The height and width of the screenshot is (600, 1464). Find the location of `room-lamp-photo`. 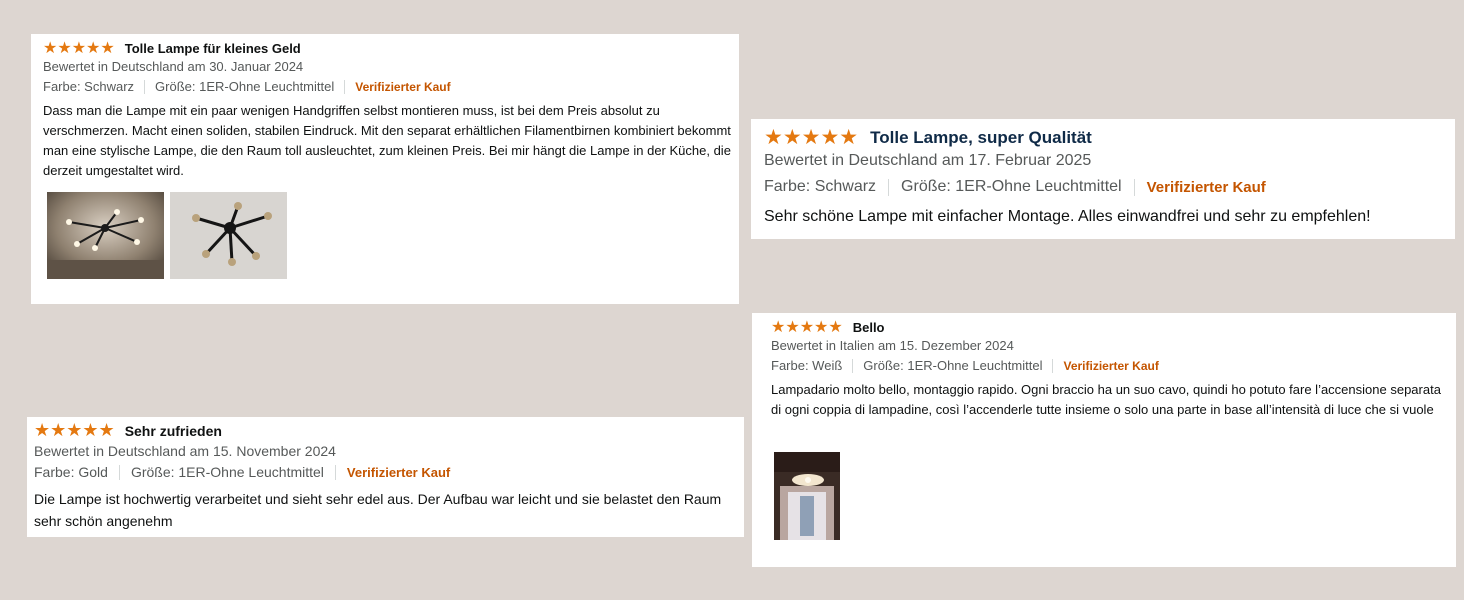

room-lamp-photo is located at coordinates (807, 496).